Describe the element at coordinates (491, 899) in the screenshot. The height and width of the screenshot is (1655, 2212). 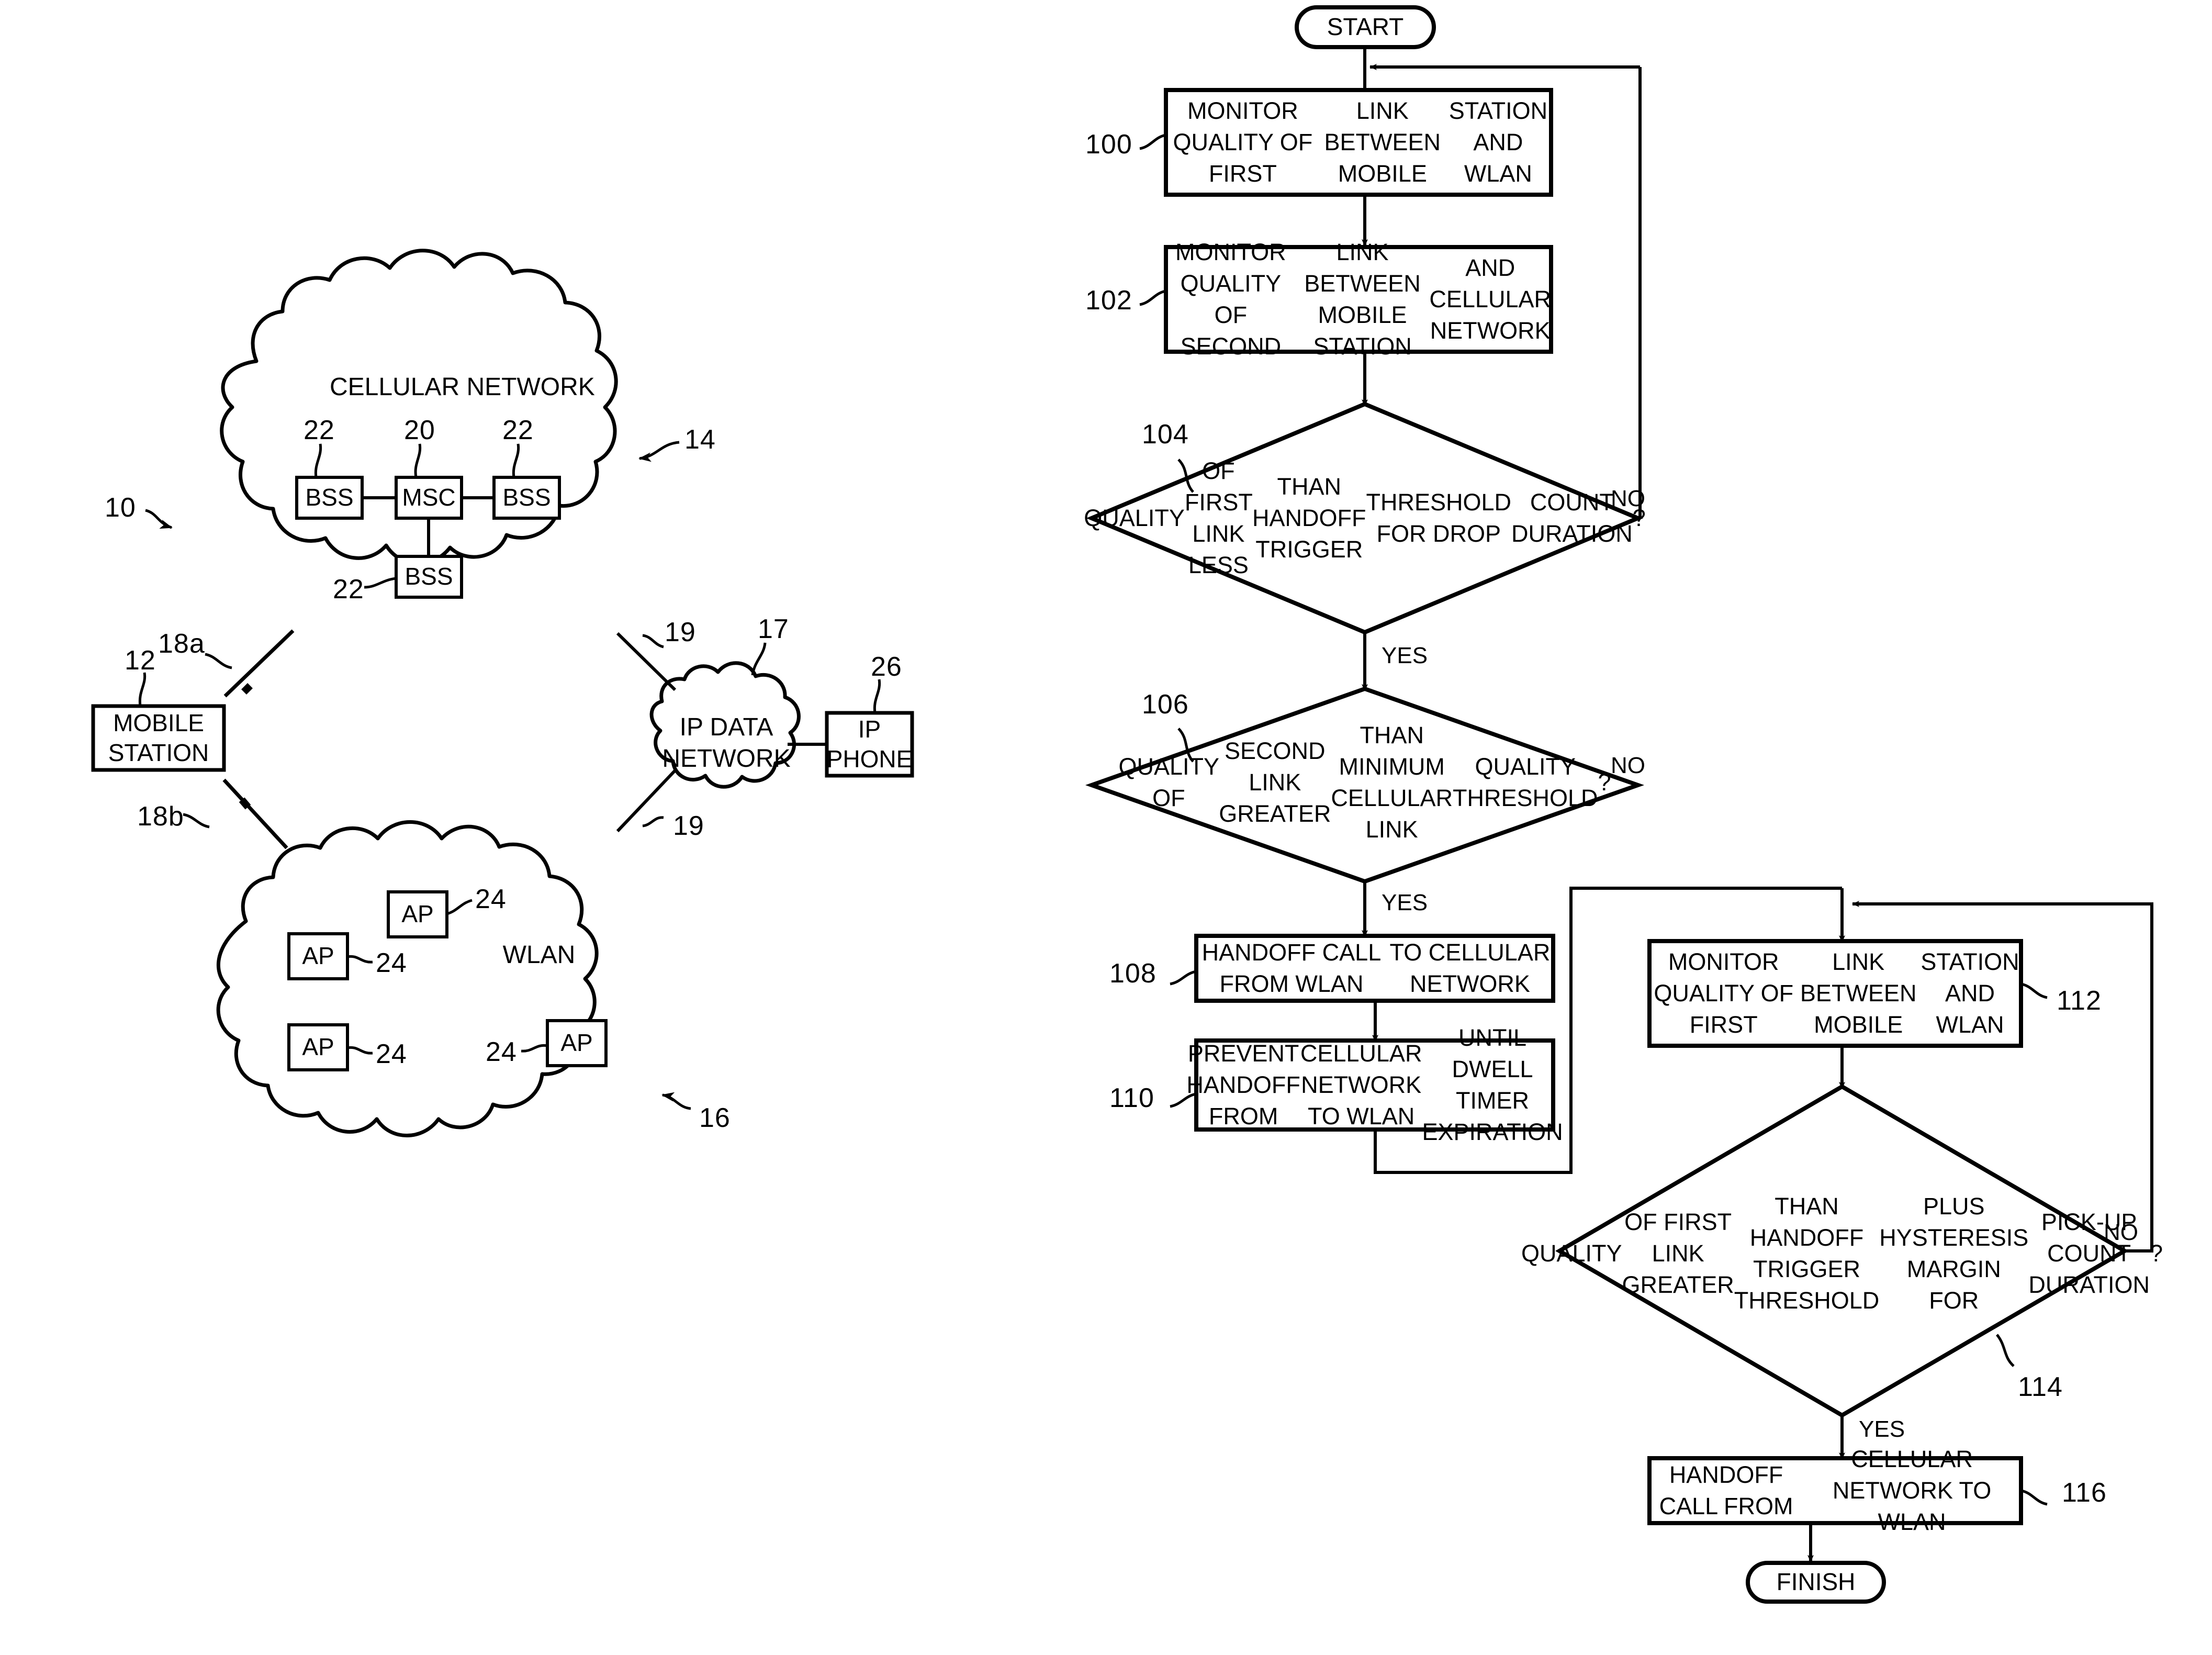
I see `ref-ap-top-24: 24` at that location.